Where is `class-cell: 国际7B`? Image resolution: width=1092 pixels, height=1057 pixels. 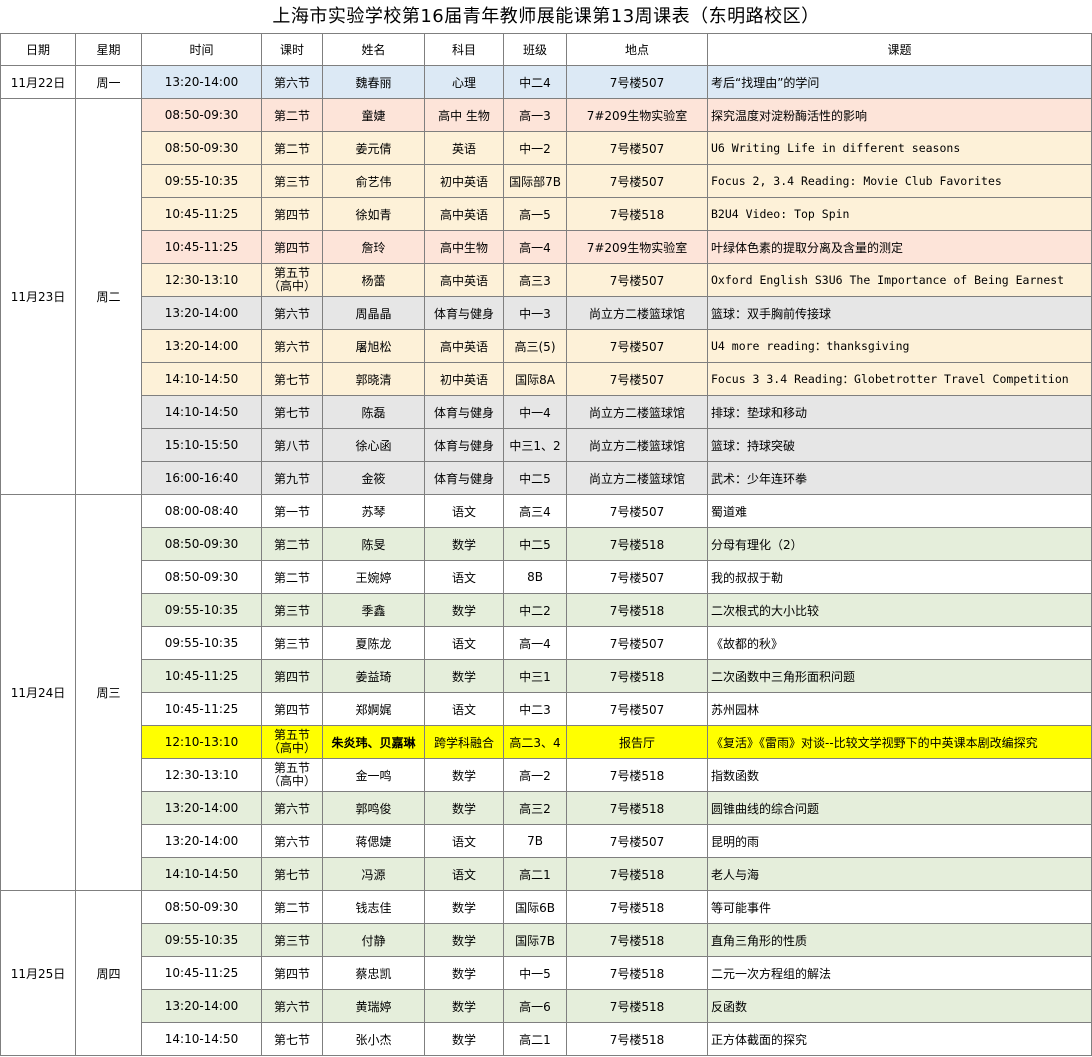 class-cell: 国际7B is located at coordinates (535, 940).